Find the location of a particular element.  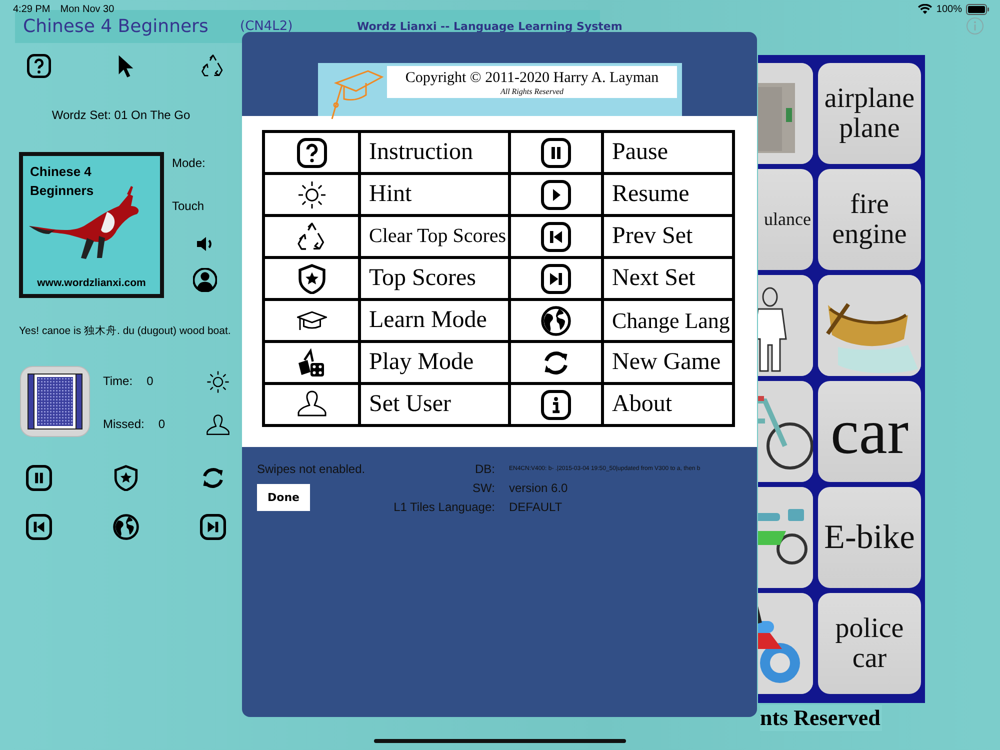

mode-value: Touch is located at coordinates (189, 206).